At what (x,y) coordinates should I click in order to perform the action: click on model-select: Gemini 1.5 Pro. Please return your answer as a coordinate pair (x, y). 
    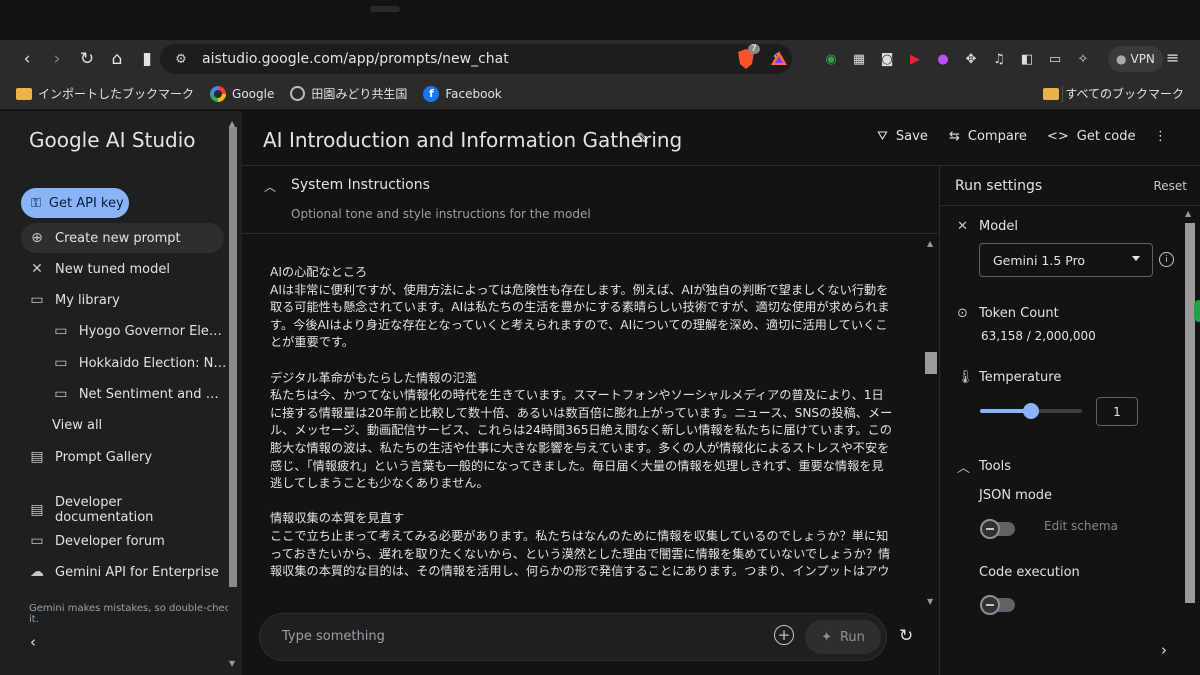
    Looking at the image, I should click on (1066, 260).